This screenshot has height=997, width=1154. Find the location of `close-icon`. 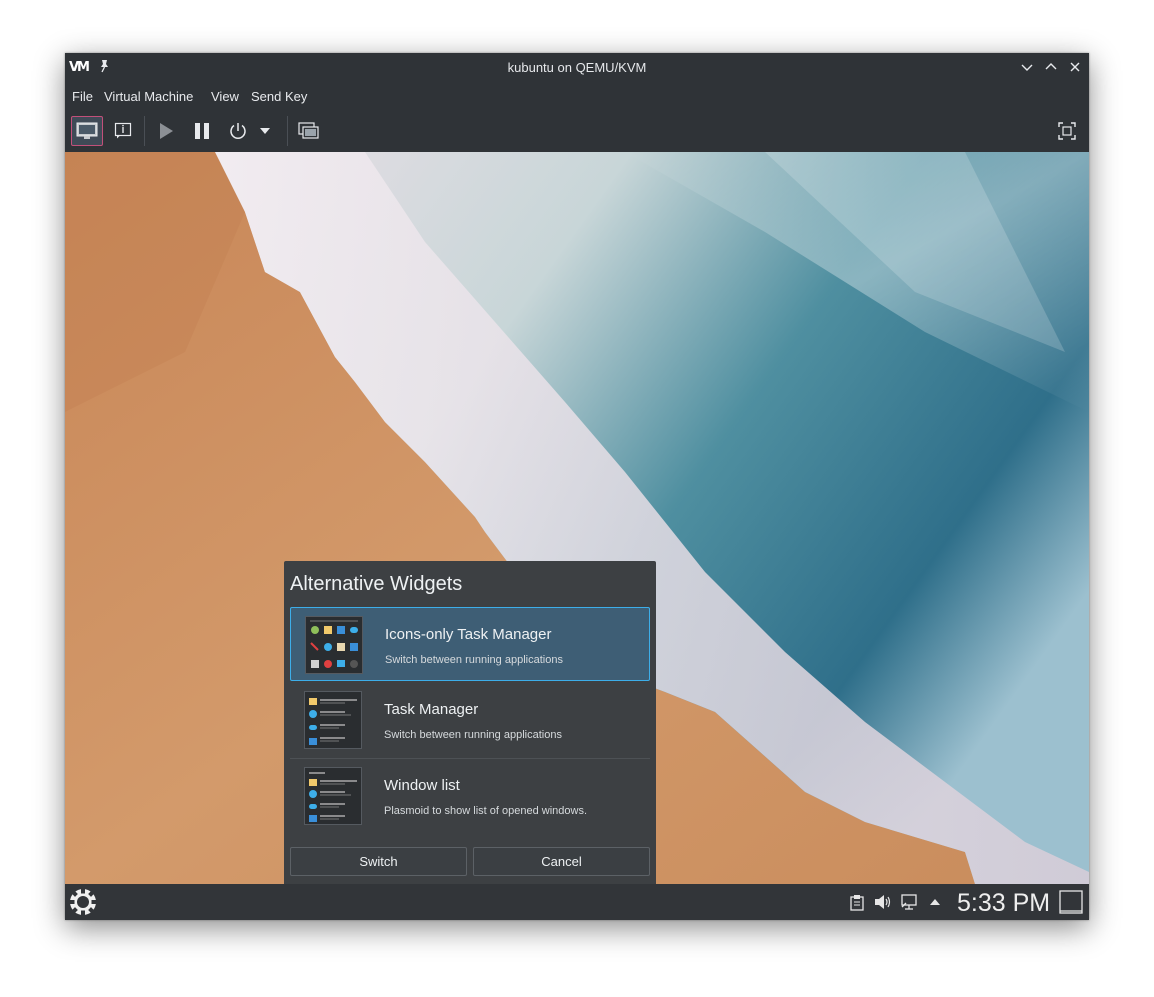

close-icon is located at coordinates (1075, 67).